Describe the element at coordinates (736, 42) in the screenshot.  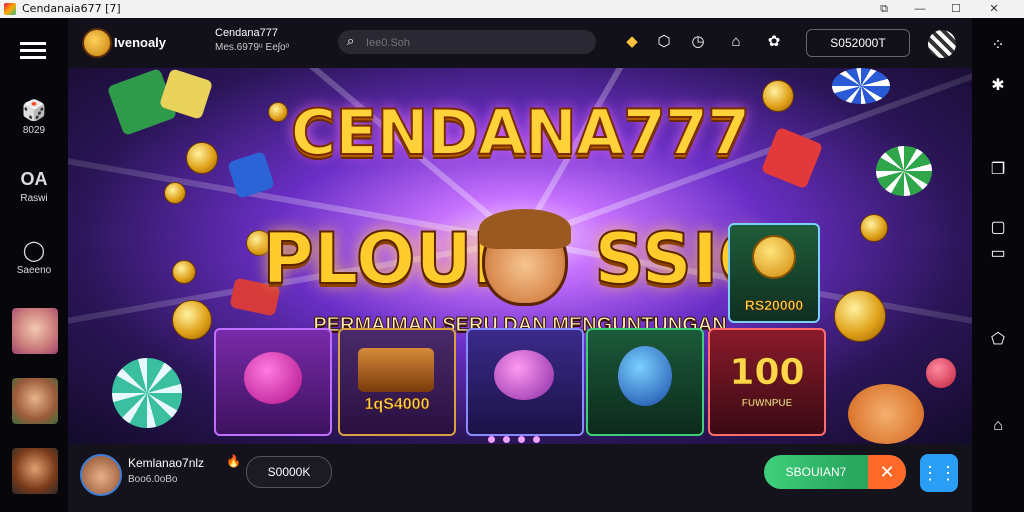
I see `gift-icon: ⌂` at that location.